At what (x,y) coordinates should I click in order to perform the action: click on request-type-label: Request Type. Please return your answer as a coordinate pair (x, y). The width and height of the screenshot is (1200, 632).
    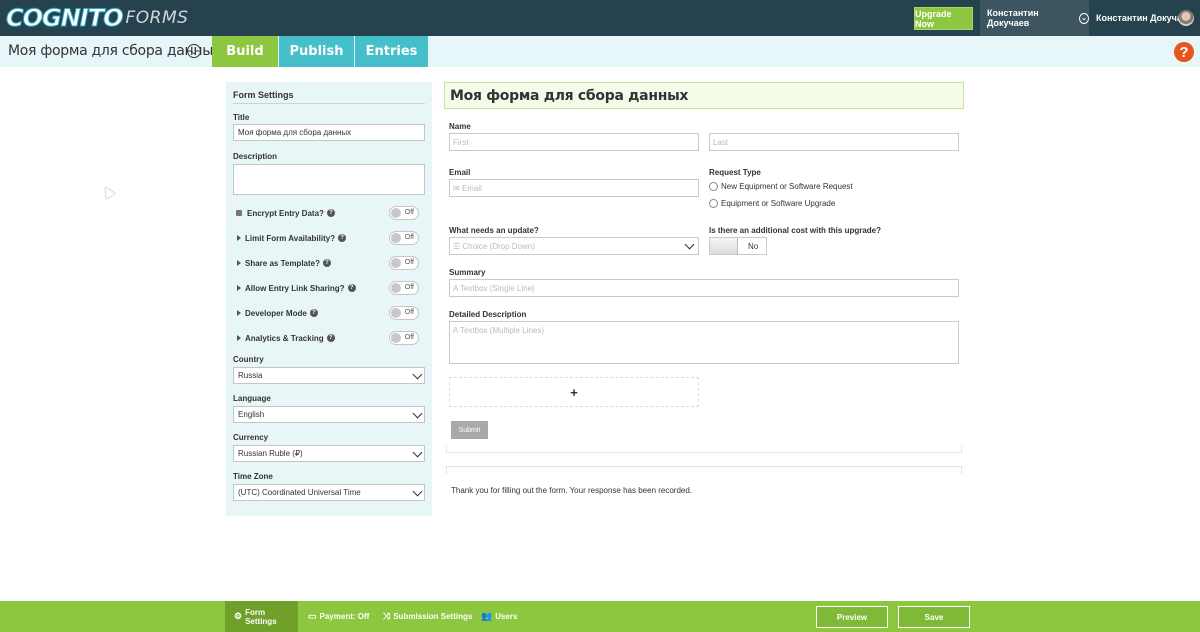
    Looking at the image, I should click on (735, 172).